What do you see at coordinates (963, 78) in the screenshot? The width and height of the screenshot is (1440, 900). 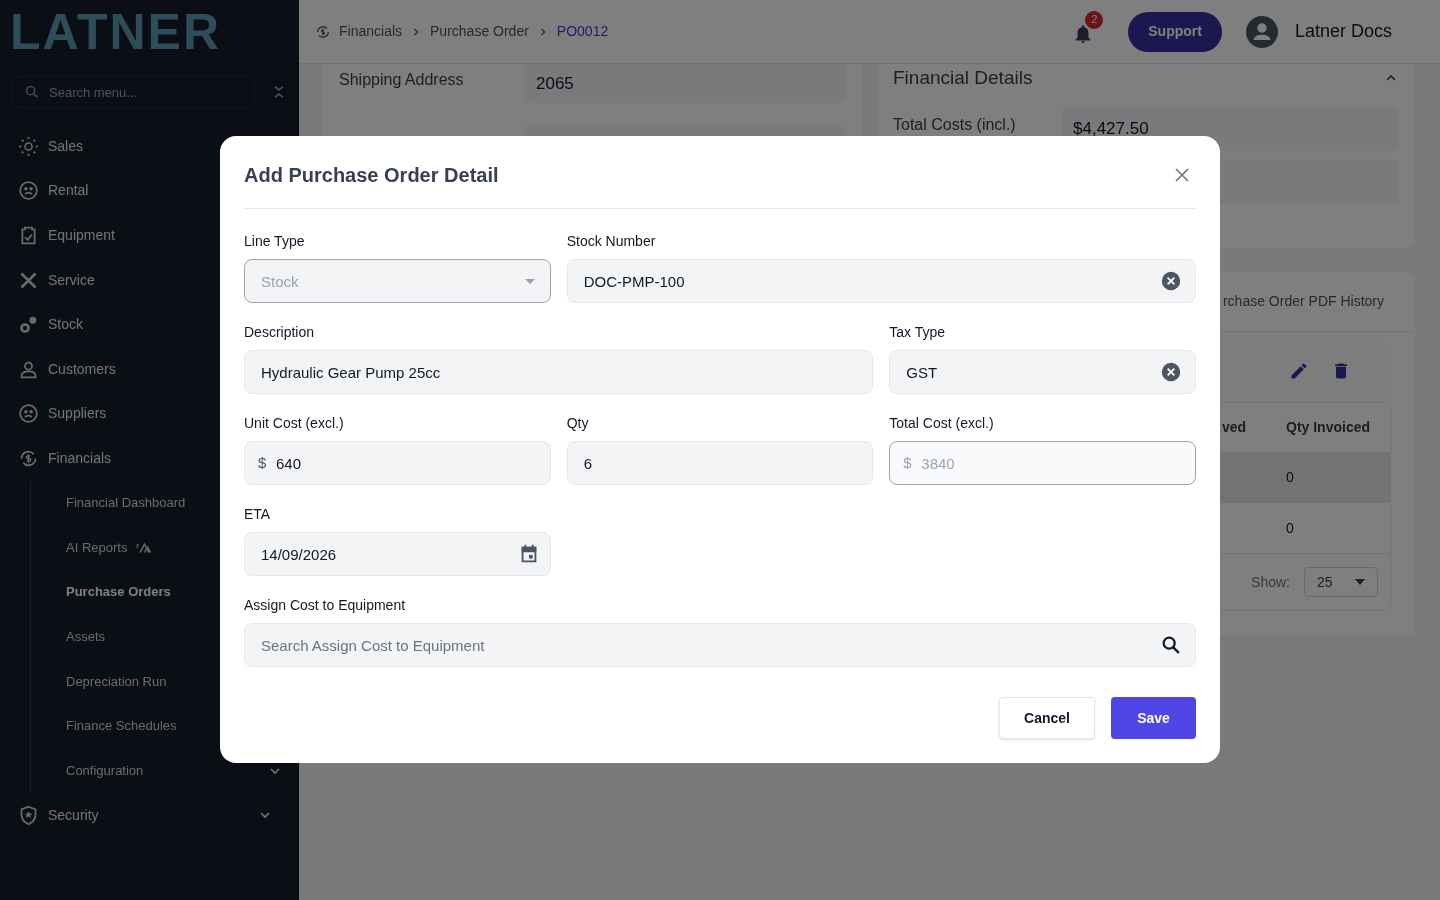 I see `card-title: Financial Details` at bounding box center [963, 78].